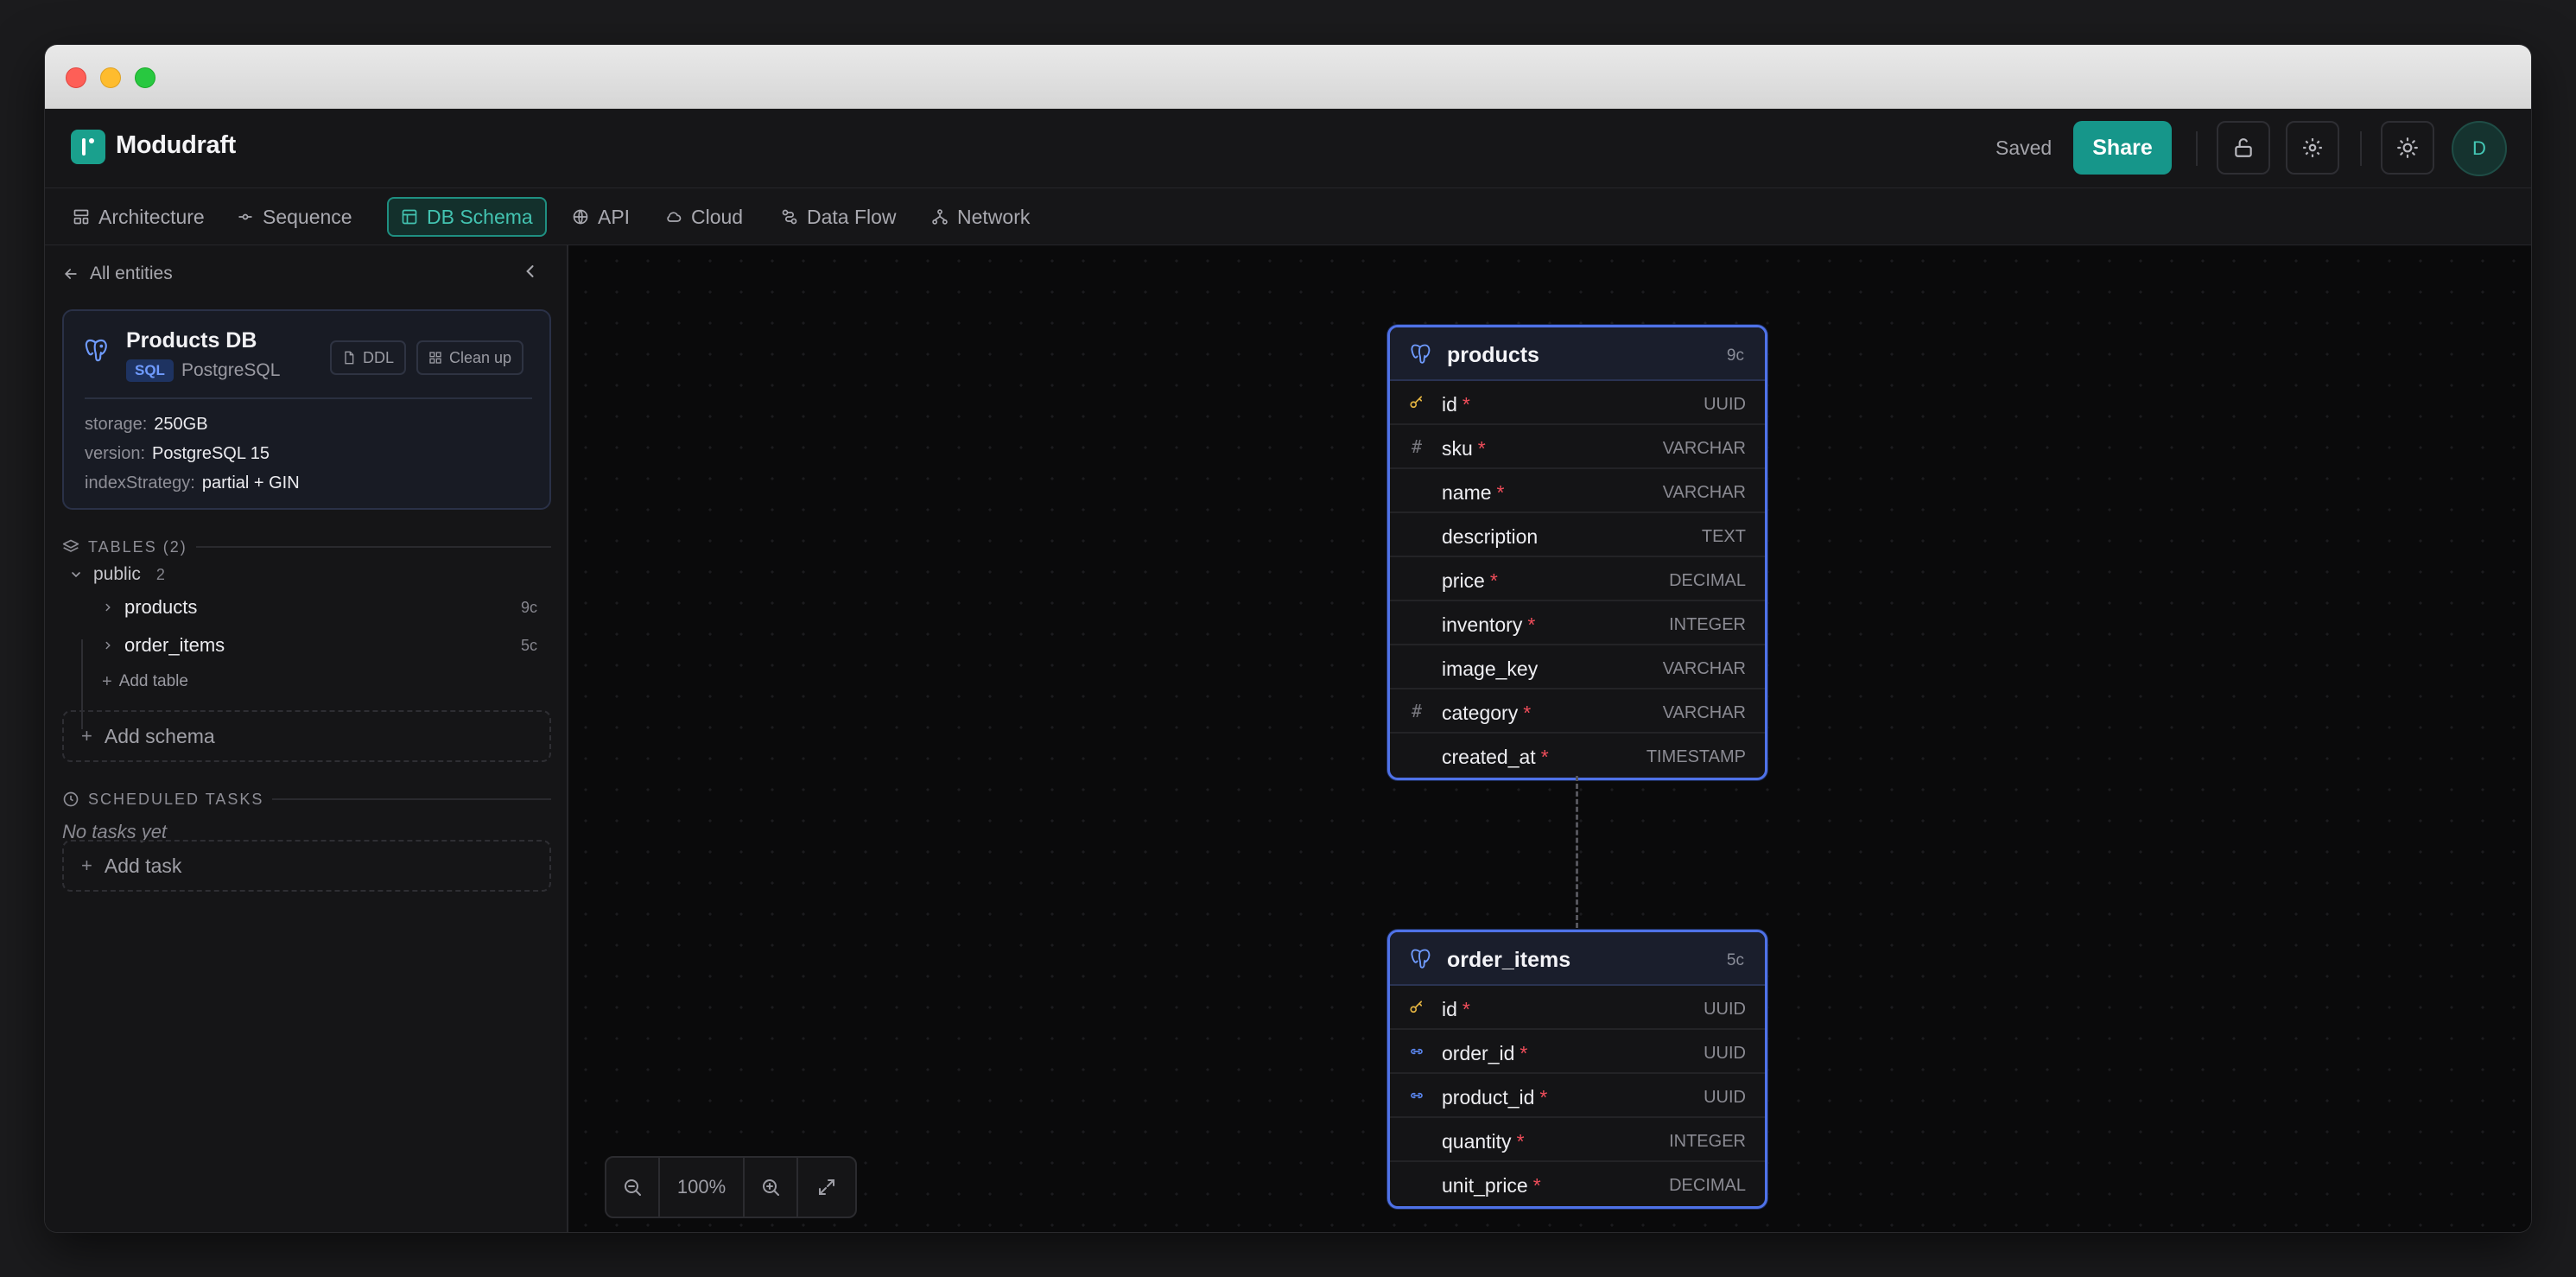 This screenshot has width=2576, height=1277. What do you see at coordinates (319, 607) in the screenshot?
I see `table-item-products: products 9c` at bounding box center [319, 607].